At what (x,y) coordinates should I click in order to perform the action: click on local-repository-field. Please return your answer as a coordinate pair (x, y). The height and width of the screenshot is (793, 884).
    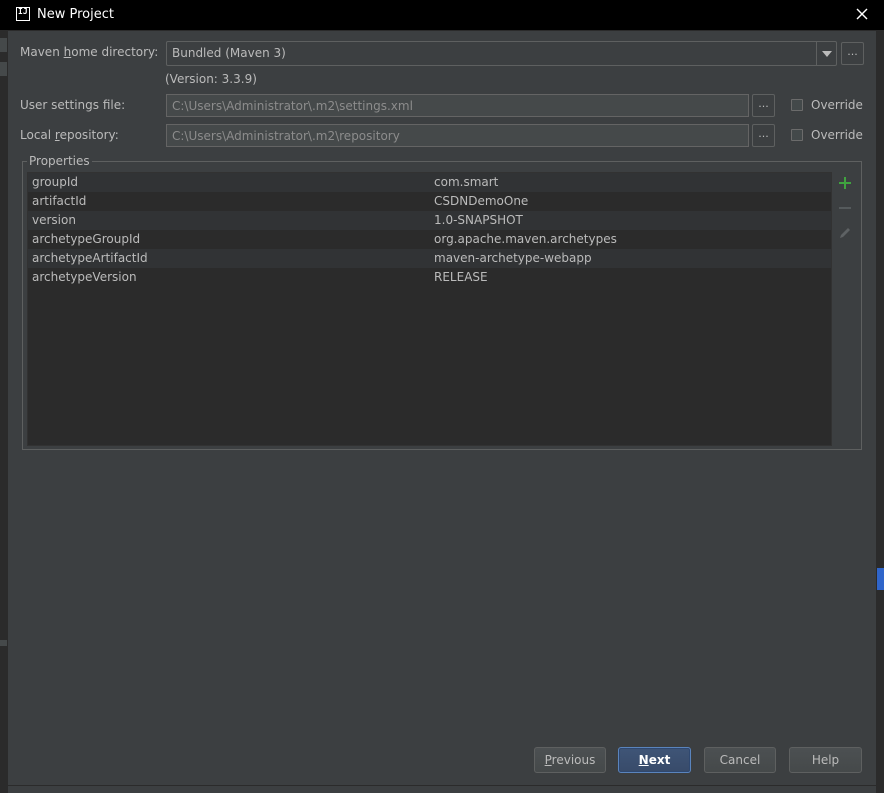
    Looking at the image, I should click on (457, 135).